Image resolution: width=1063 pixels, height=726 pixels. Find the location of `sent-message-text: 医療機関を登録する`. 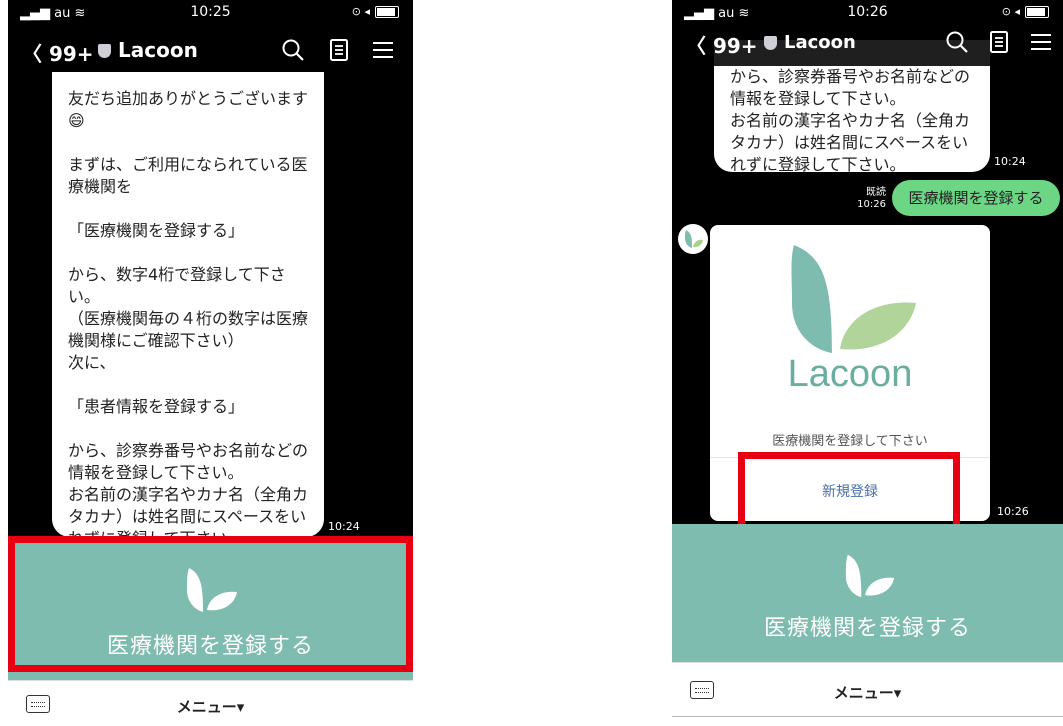

sent-message-text: 医療機関を登録する is located at coordinates (976, 198).